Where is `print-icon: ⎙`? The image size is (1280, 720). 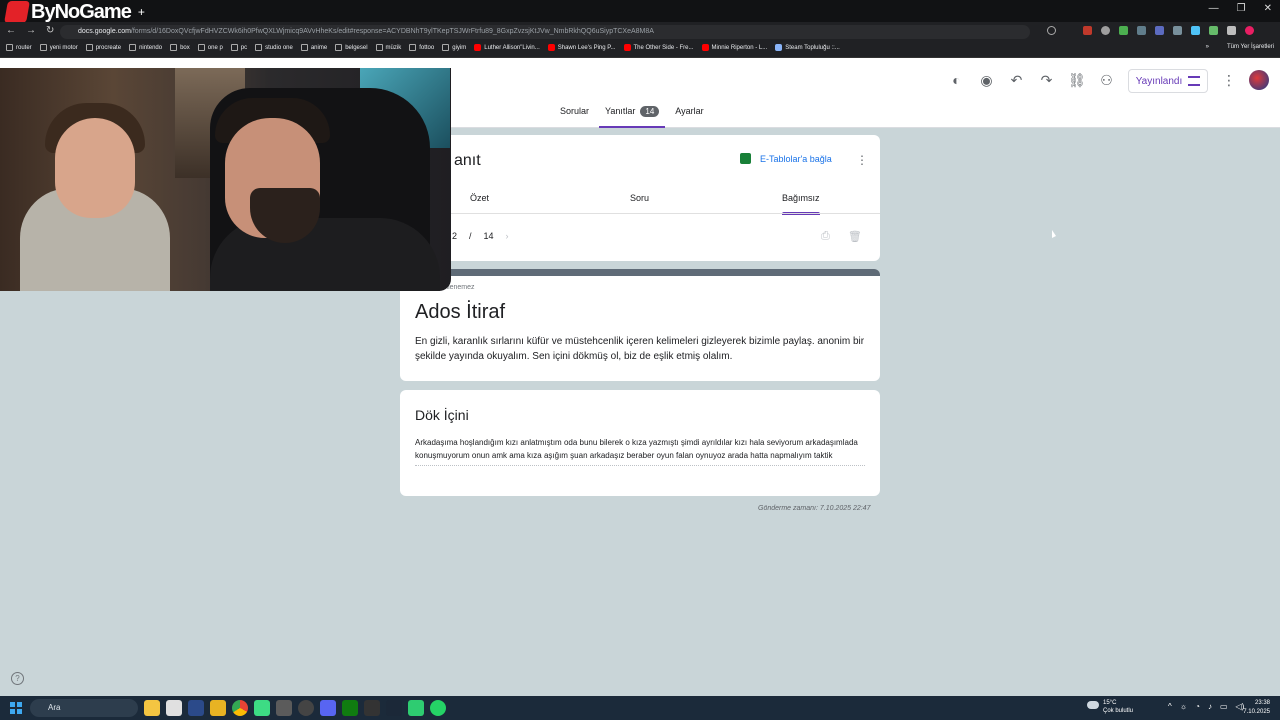
print-icon: ⎙ is located at coordinates (825, 236).